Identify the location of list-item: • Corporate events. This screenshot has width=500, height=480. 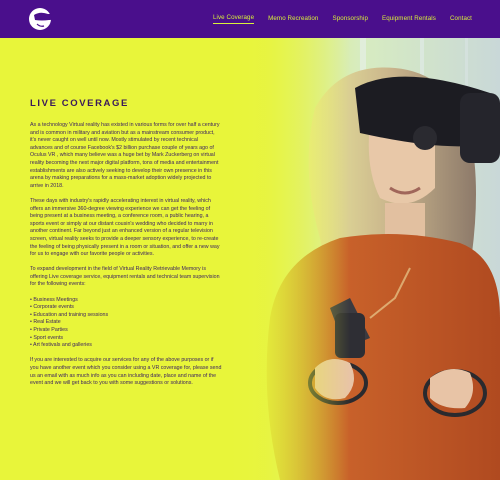
(52, 307).